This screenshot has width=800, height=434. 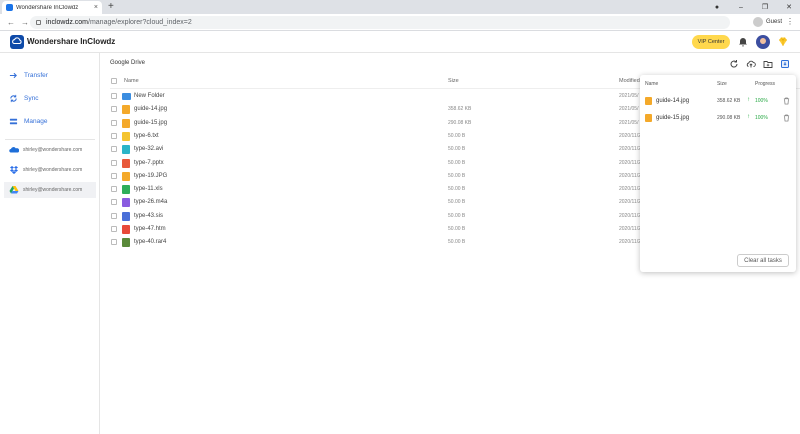 I want to click on tab-title: Wondershare InClowdz, so click(x=47, y=7).